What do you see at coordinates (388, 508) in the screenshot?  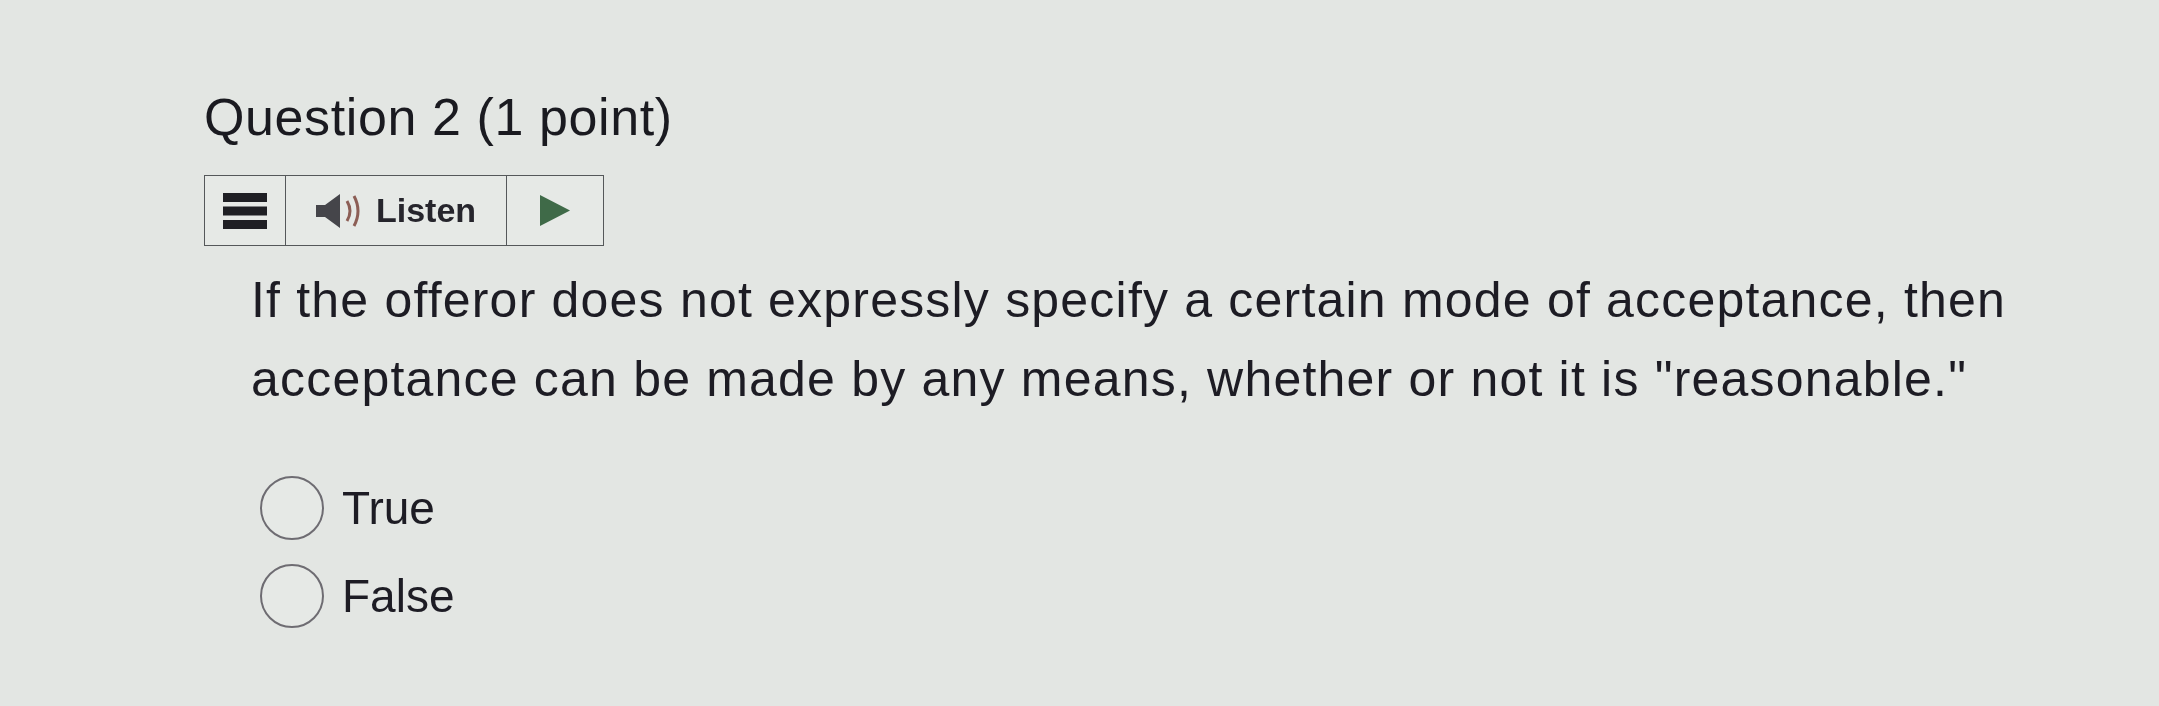 I see `option-label: True` at bounding box center [388, 508].